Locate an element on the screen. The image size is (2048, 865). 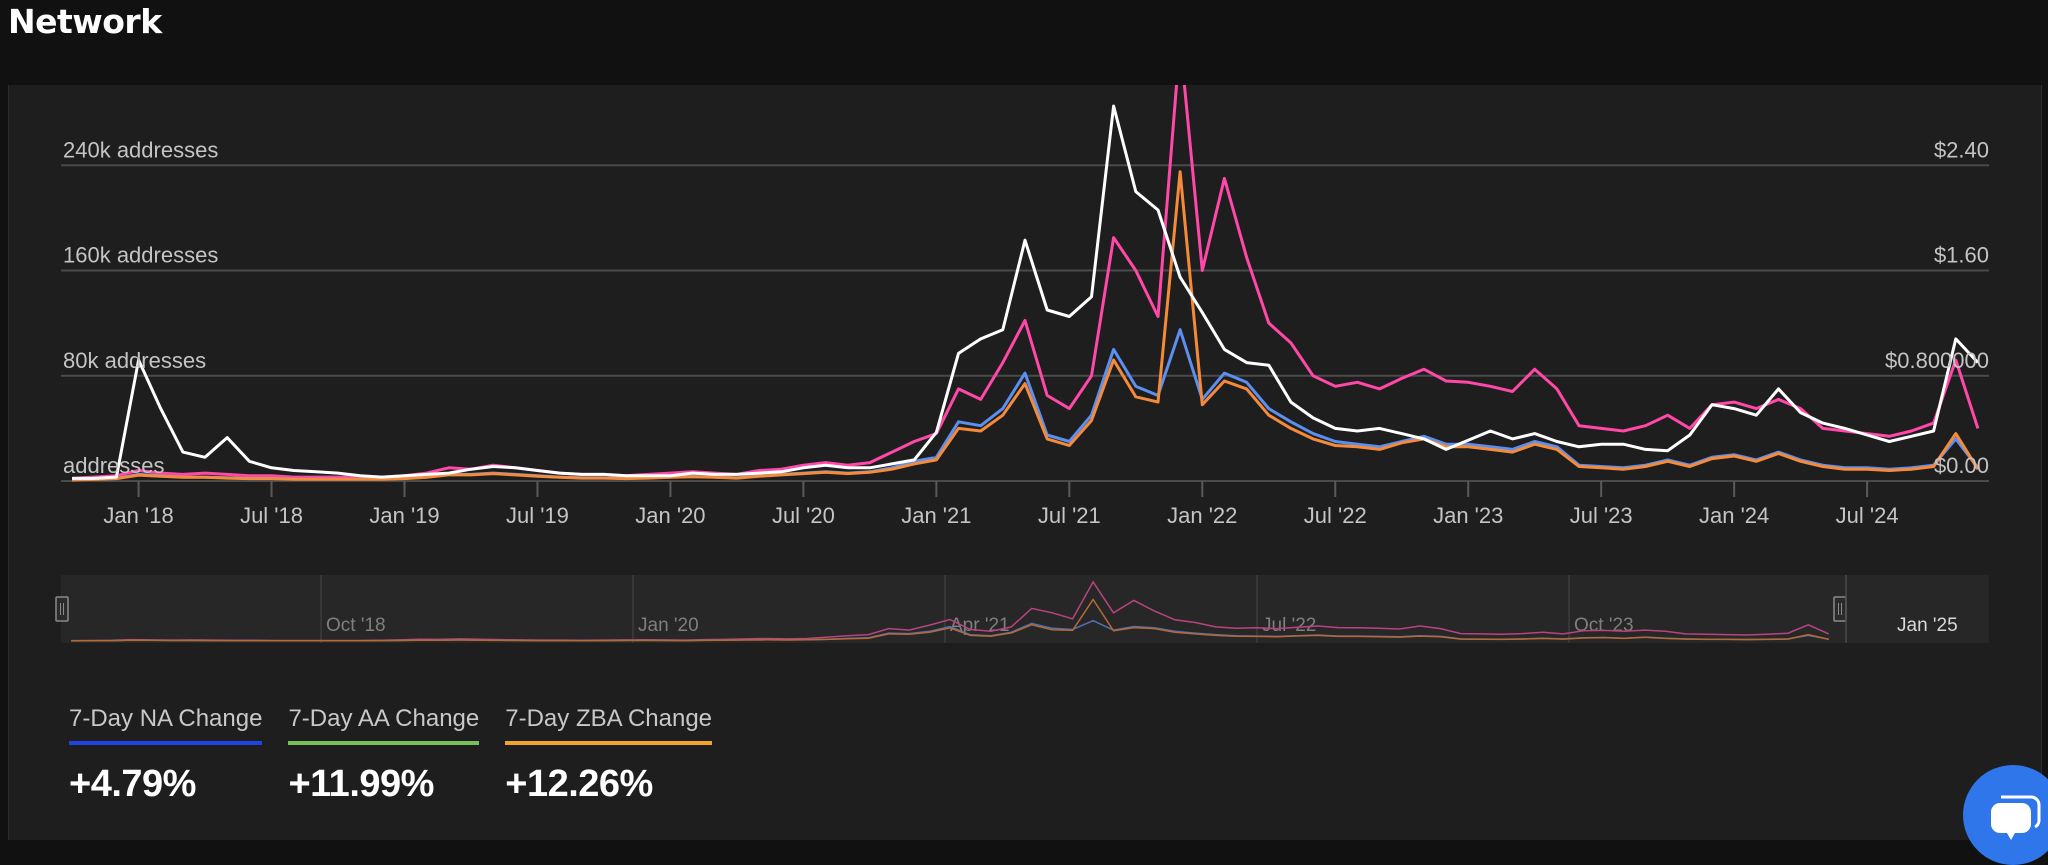
legend-value: +11.99% is located at coordinates (361, 784).